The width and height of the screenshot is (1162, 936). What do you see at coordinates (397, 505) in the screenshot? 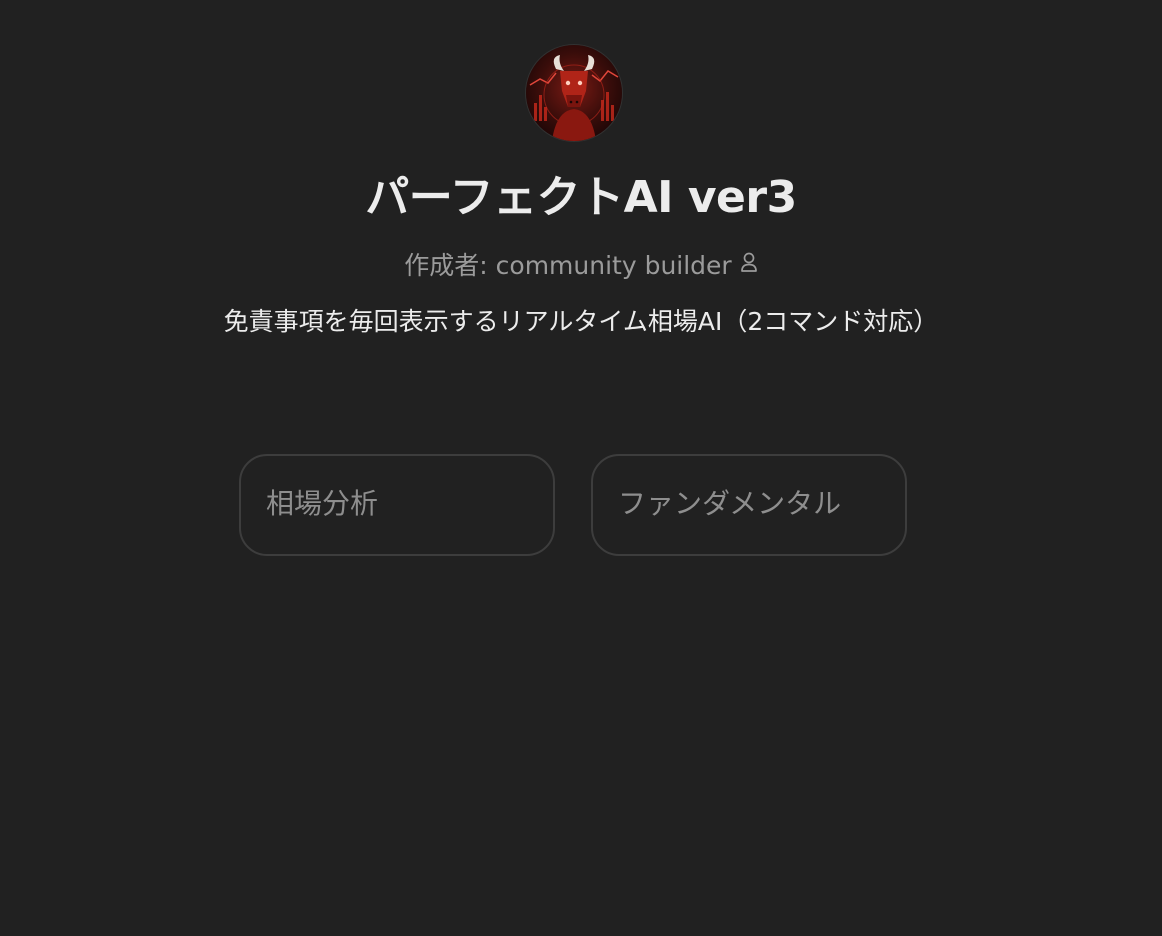
I see `conversation-starter-market-analysis: 相場分析` at bounding box center [397, 505].